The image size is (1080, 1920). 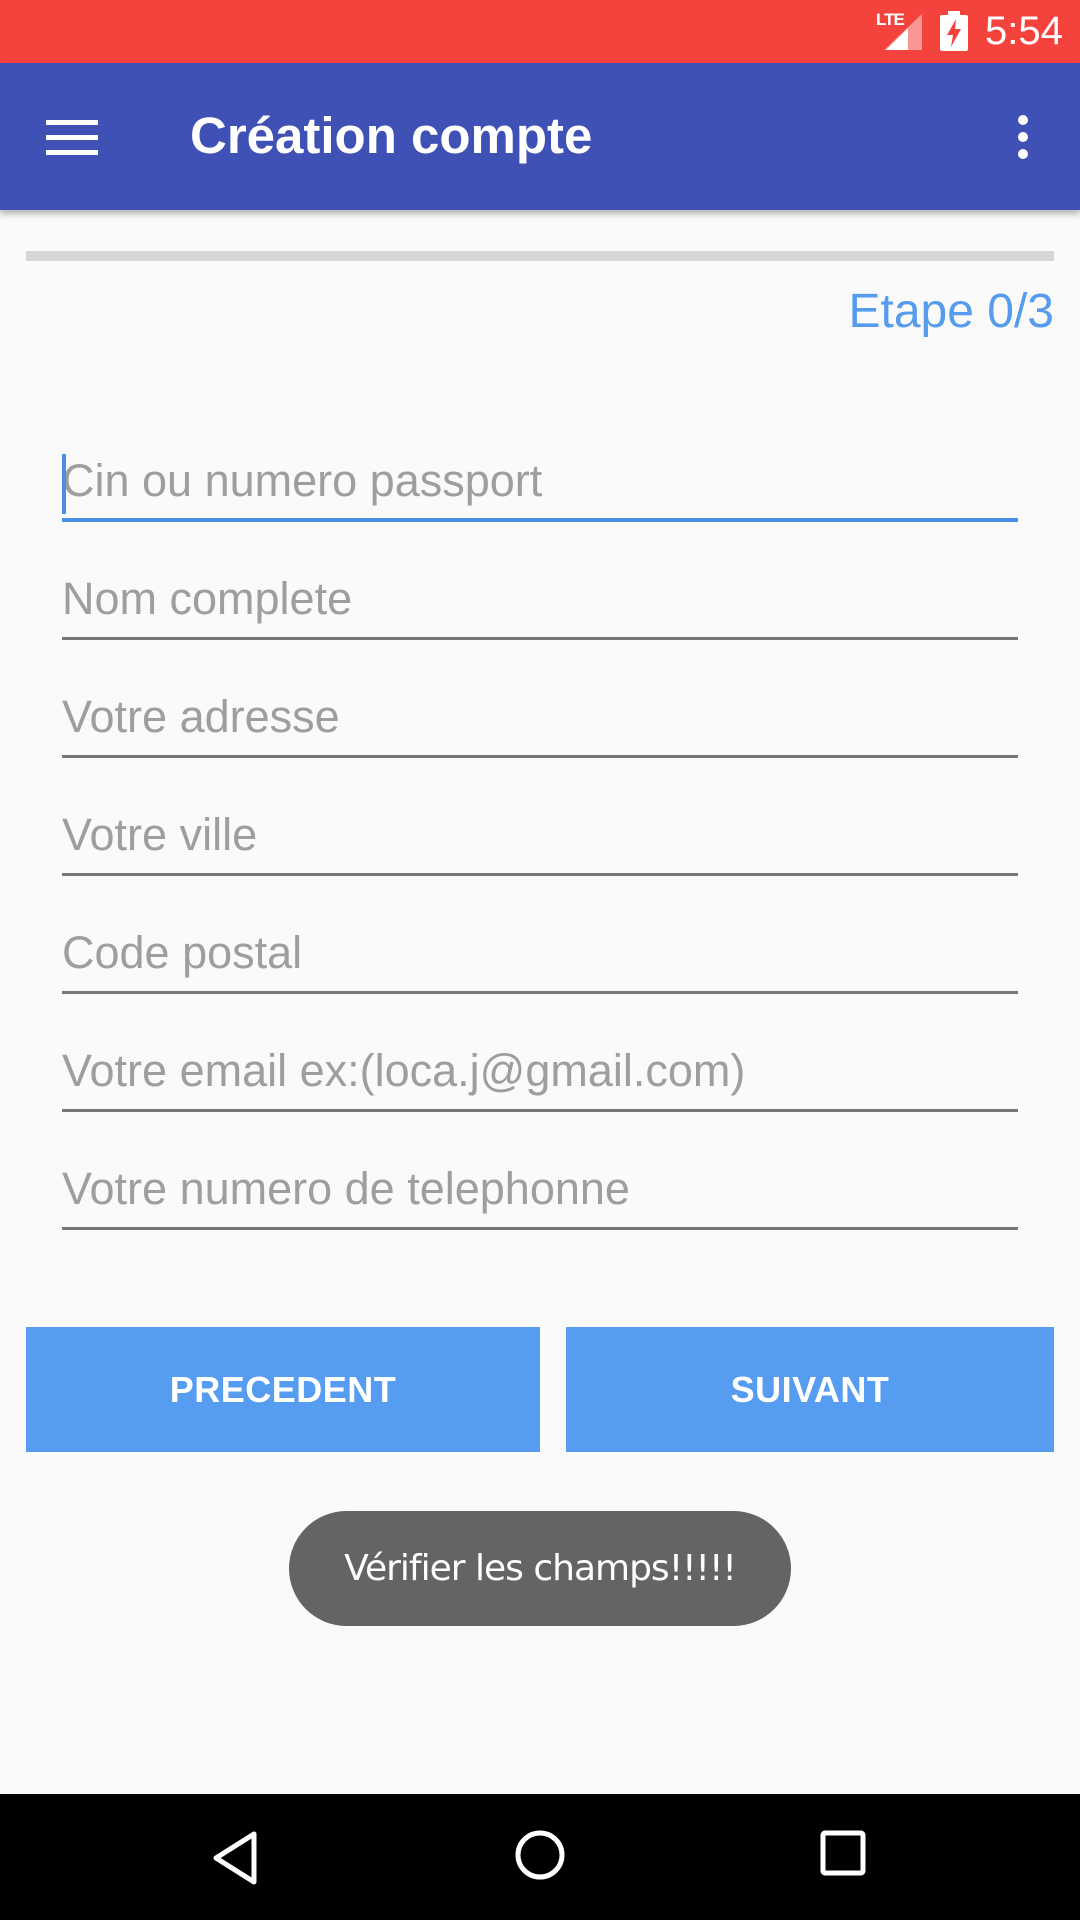 I want to click on signal-icon, so click(x=903, y=32).